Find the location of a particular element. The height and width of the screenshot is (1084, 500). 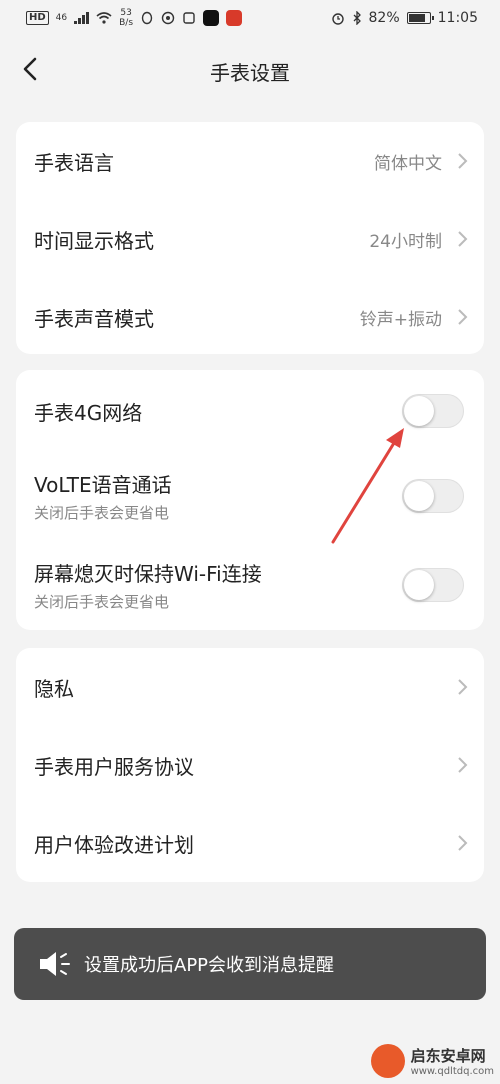

ux-improvement-row: 用户体验改进计划 is located at coordinates (250, 843).